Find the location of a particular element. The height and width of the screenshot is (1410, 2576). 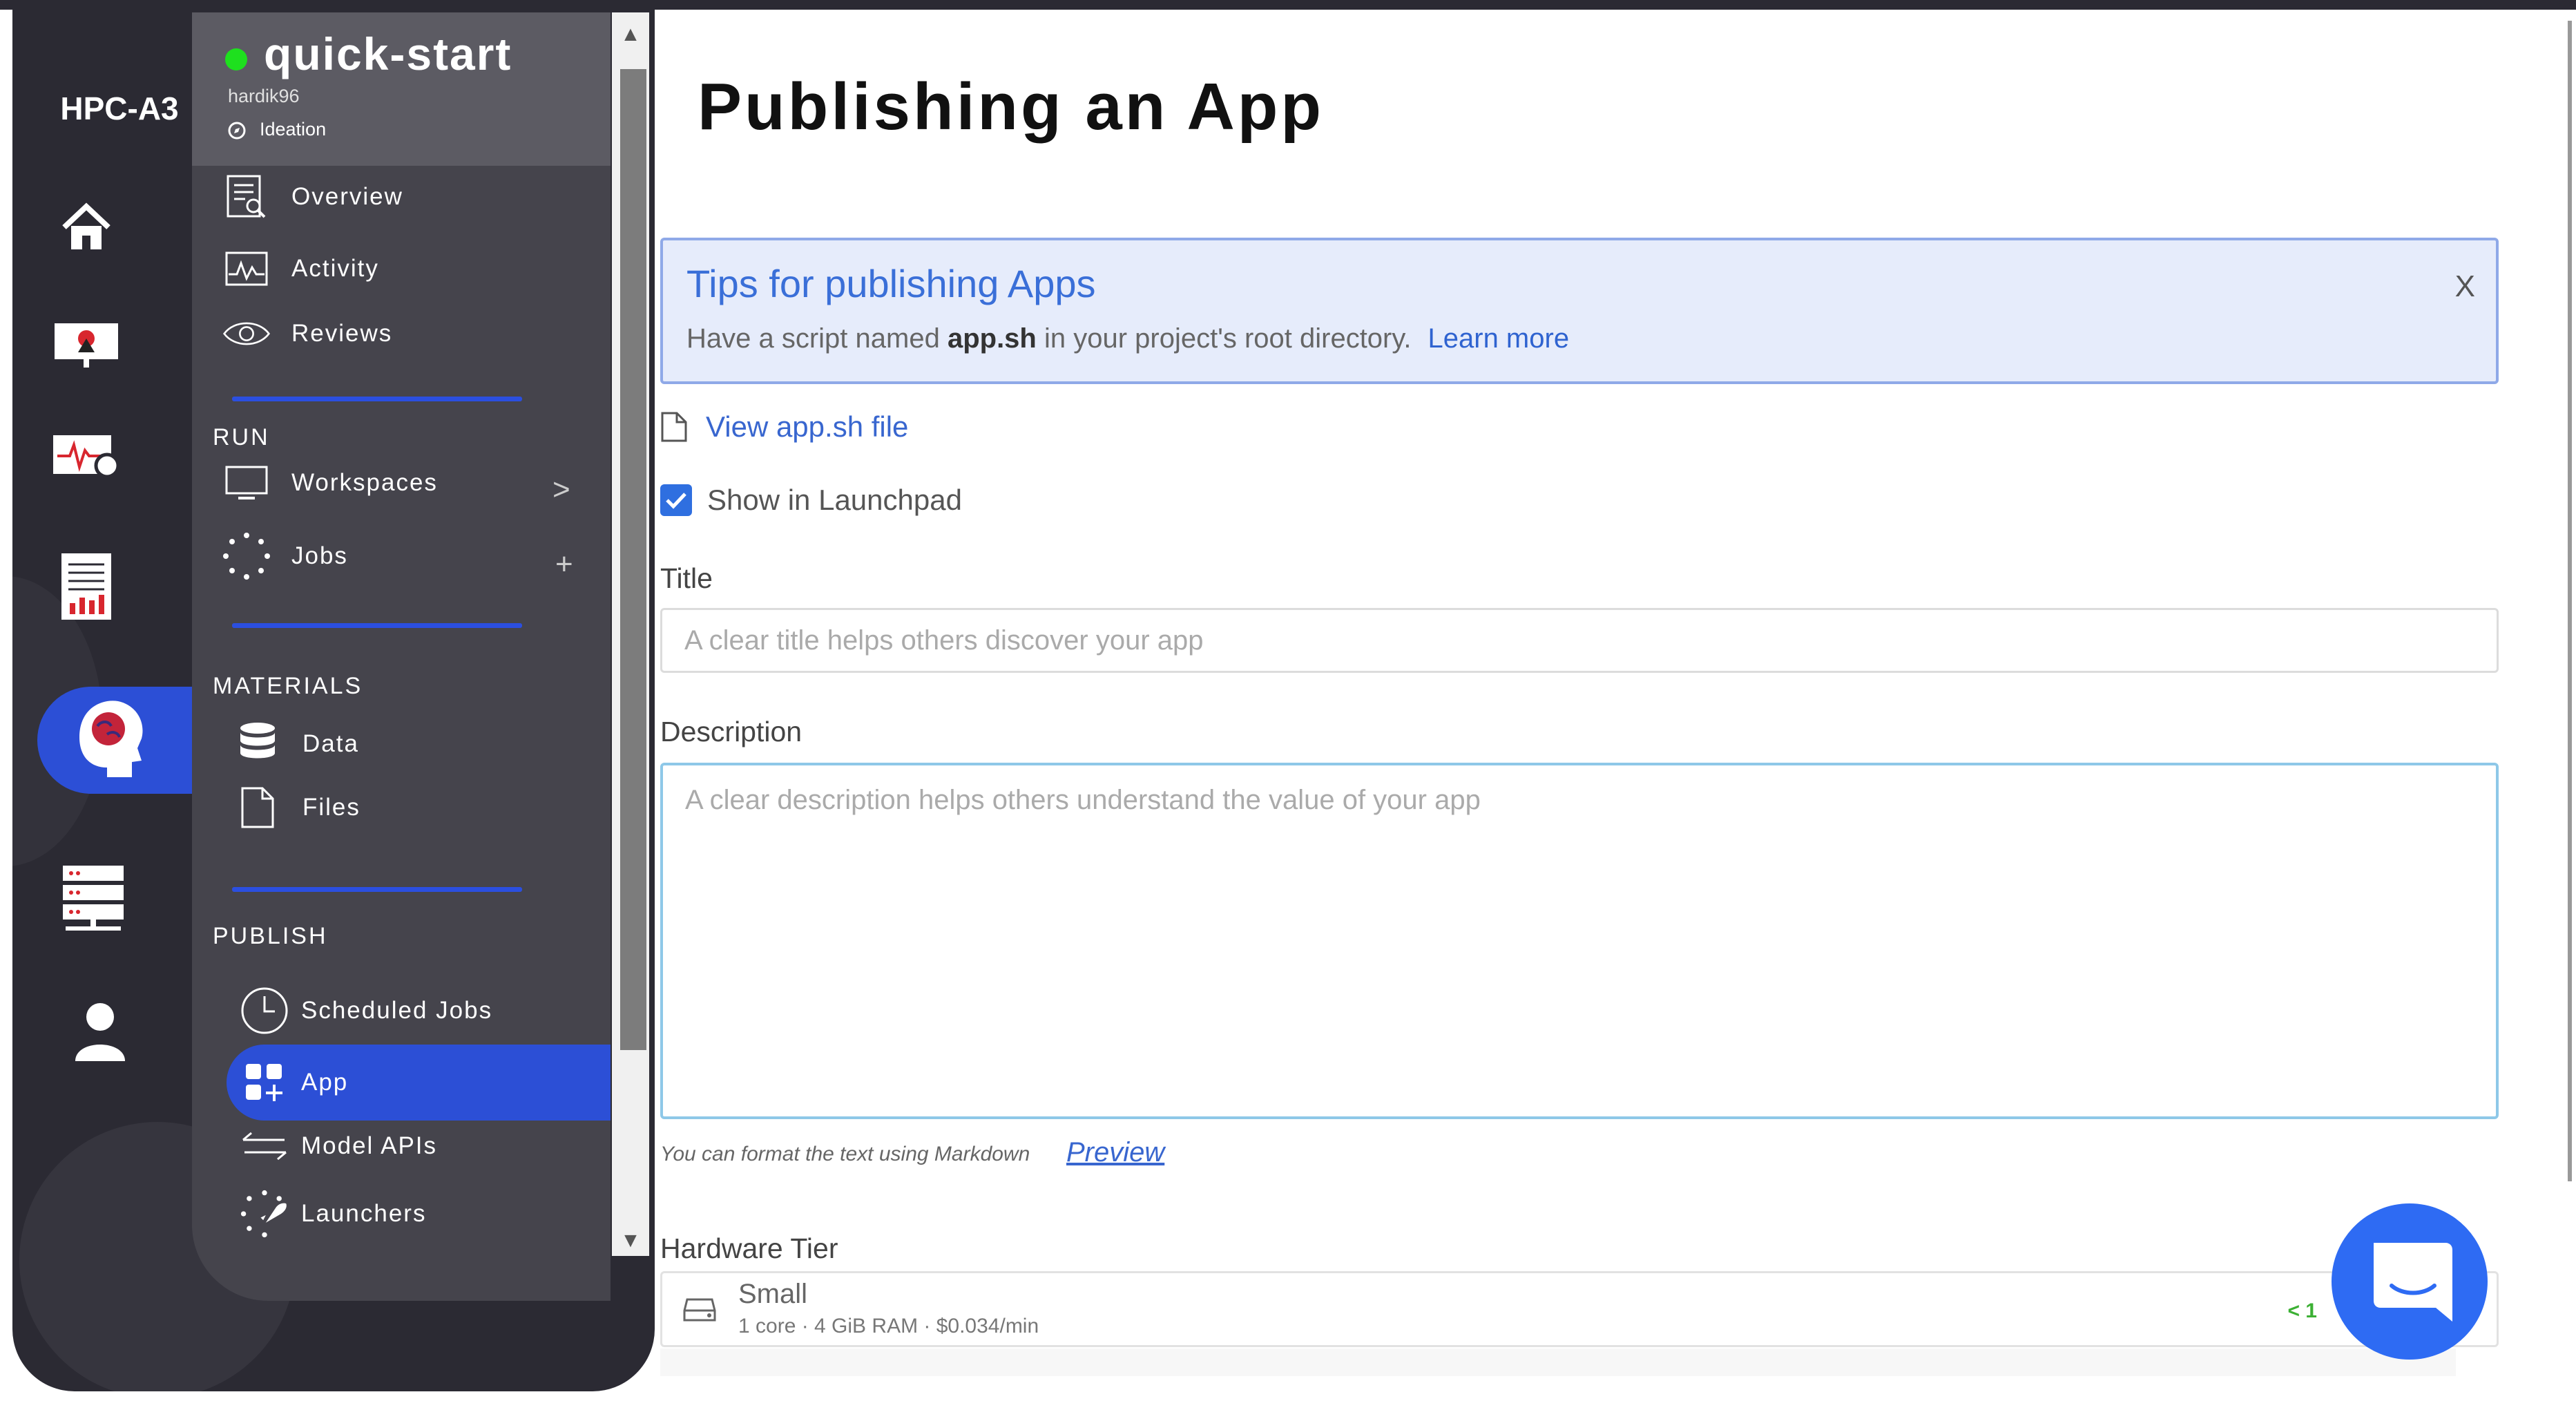

jobs-spinner-icon is located at coordinates (246, 556).